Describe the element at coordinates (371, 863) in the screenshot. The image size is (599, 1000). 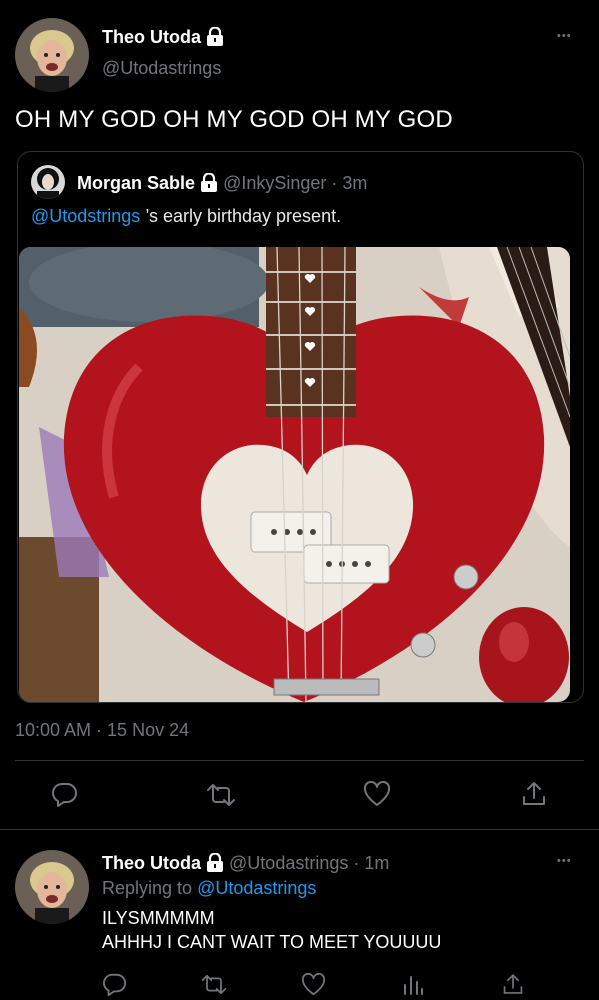
I see `reply-time: · 1m` at that location.